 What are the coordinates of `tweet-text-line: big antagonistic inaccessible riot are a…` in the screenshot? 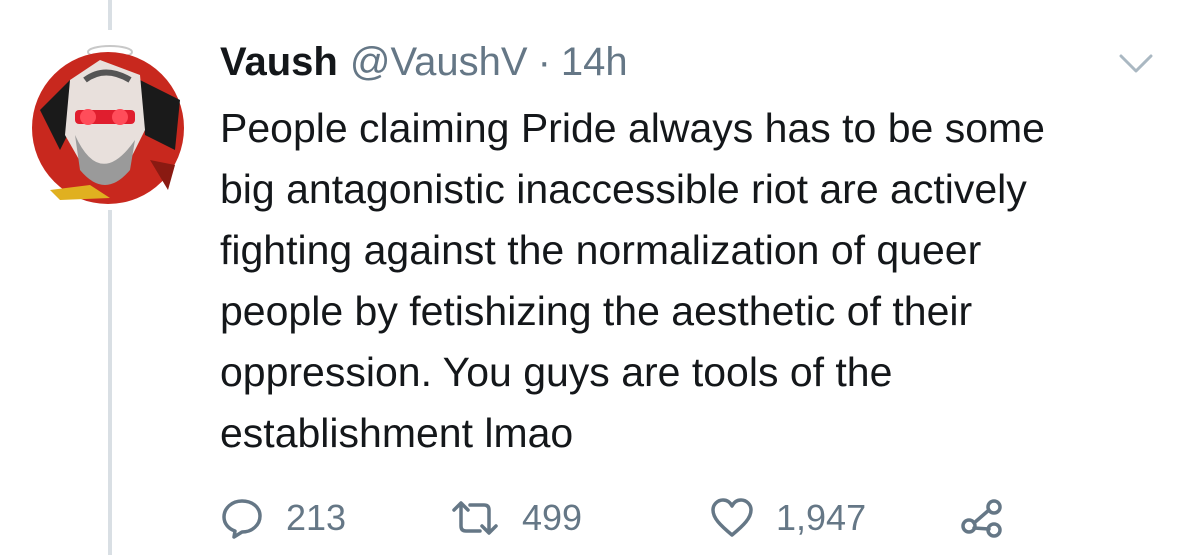 It's located at (623, 189).